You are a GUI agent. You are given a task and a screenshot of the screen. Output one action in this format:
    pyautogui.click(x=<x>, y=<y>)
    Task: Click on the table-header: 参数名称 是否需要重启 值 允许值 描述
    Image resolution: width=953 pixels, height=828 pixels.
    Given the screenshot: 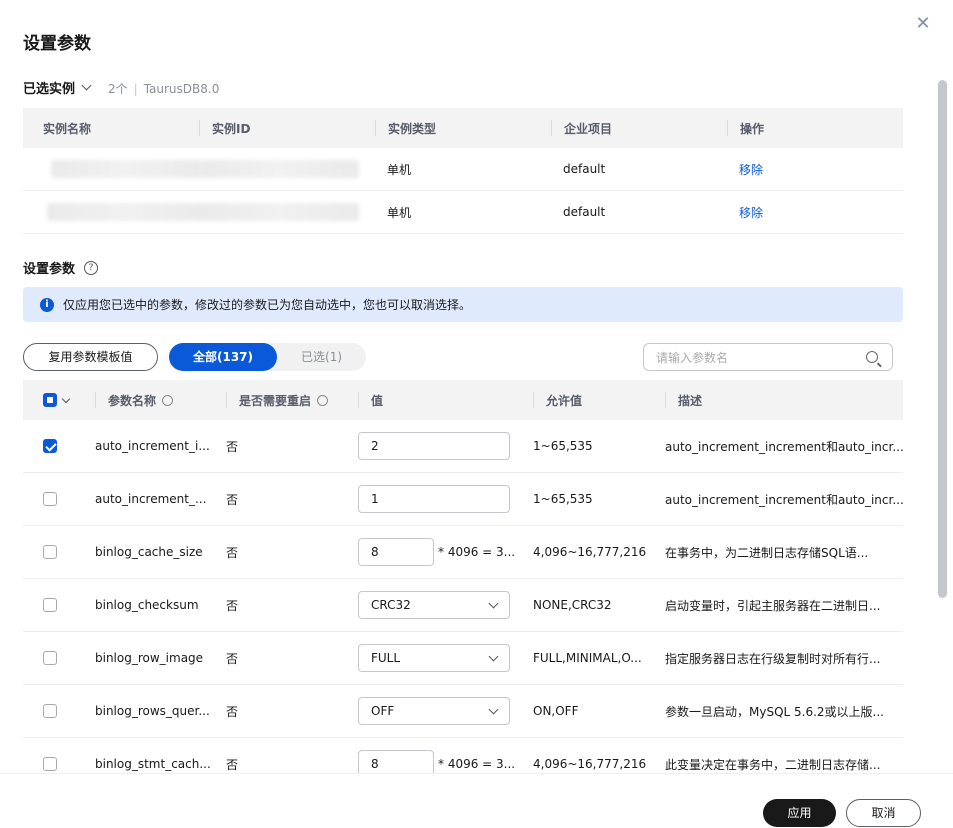 What is the action you would take?
    pyautogui.click(x=463, y=400)
    